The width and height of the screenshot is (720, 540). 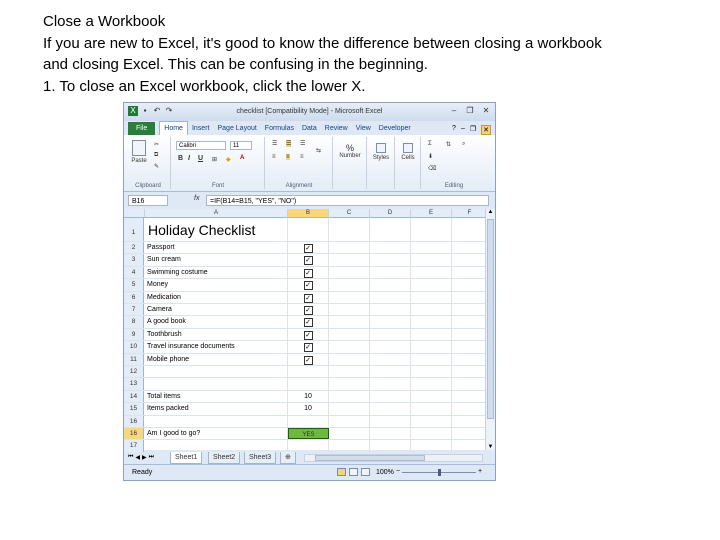 I want to click on workbook-minimize-icon: –, so click(x=463, y=130).